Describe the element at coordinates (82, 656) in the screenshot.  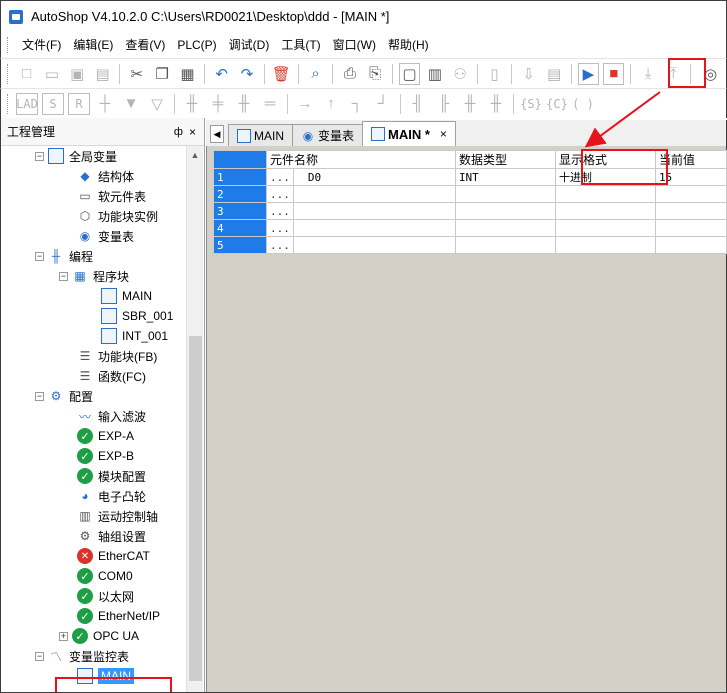
I see `tree-item-monitor-table: − 〽 变量监控表` at that location.